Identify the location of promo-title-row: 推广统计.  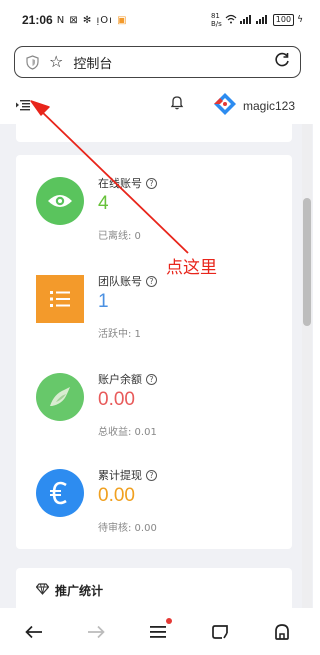
(69, 590).